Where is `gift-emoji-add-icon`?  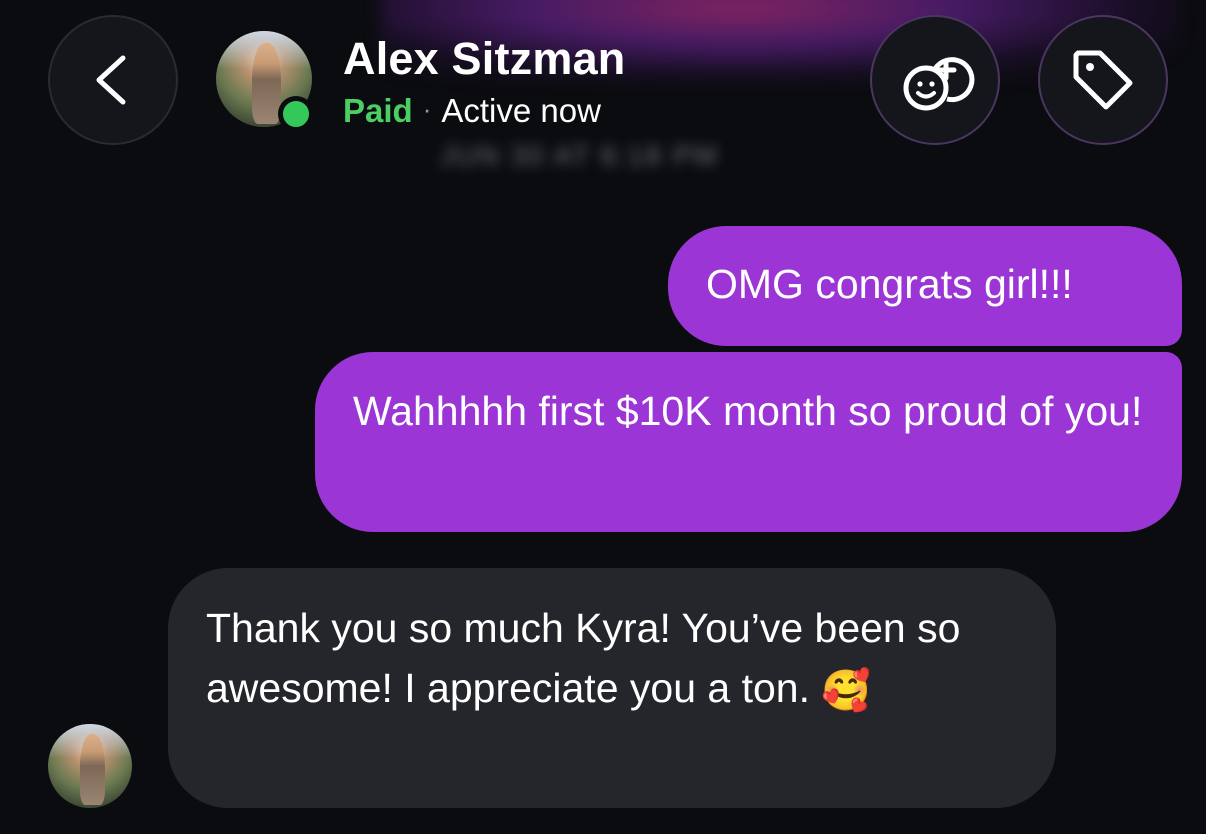 gift-emoji-add-icon is located at coordinates (939, 84).